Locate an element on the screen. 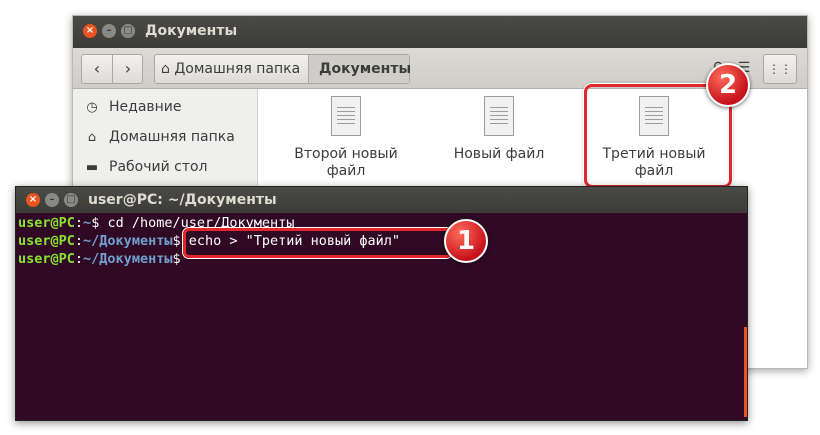 The image size is (820, 435). file-name: Новый файл is located at coordinates (499, 154).